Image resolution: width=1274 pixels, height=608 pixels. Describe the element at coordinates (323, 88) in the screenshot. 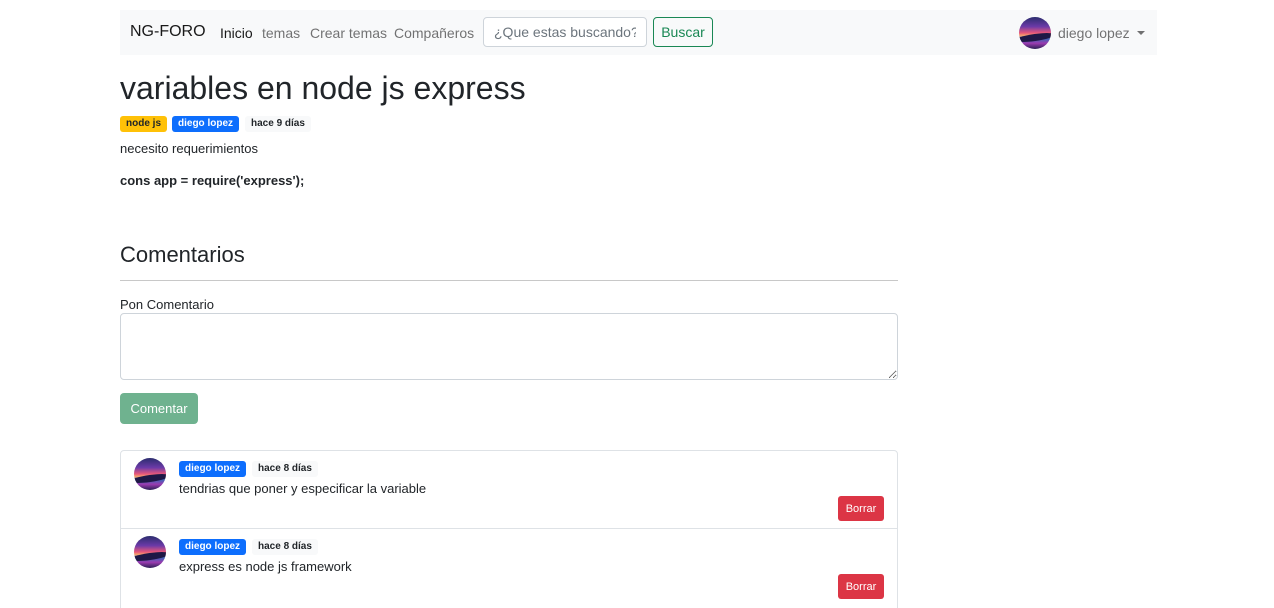

I see `post-title: variables en node js express` at that location.